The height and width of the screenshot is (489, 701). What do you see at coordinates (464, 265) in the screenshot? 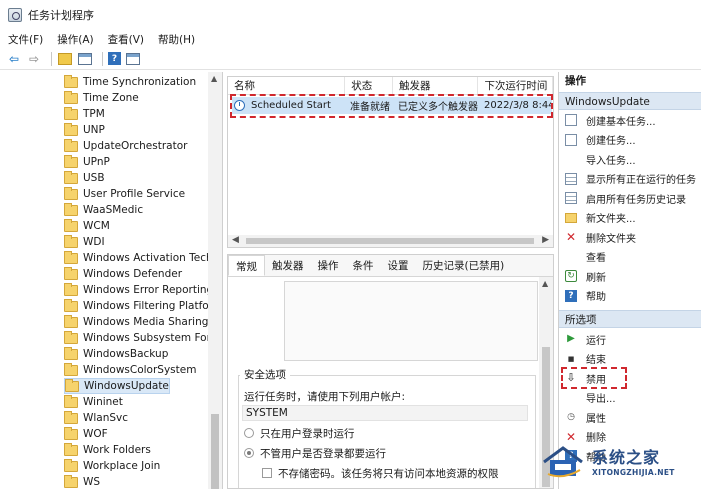
I see `tab-history: 历史记录(已禁用)` at bounding box center [464, 265].